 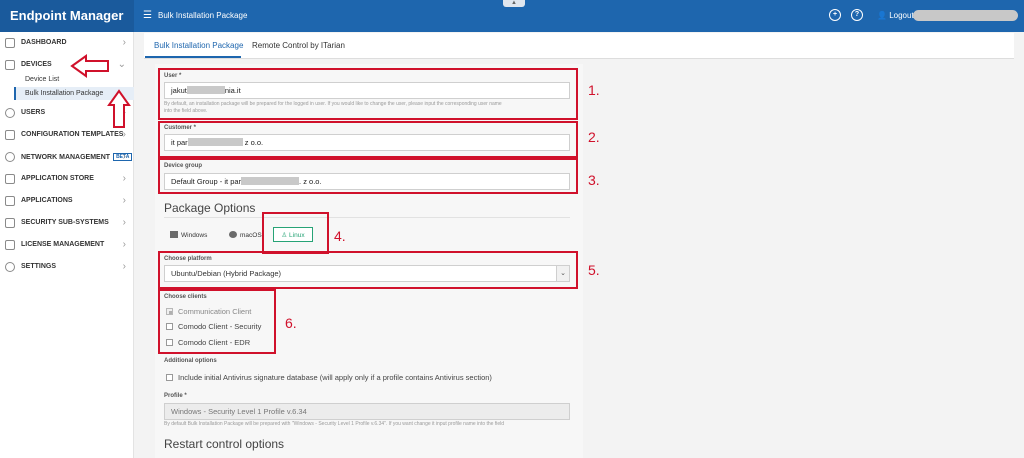 What do you see at coordinates (367, 217) in the screenshot?
I see `divider` at bounding box center [367, 217].